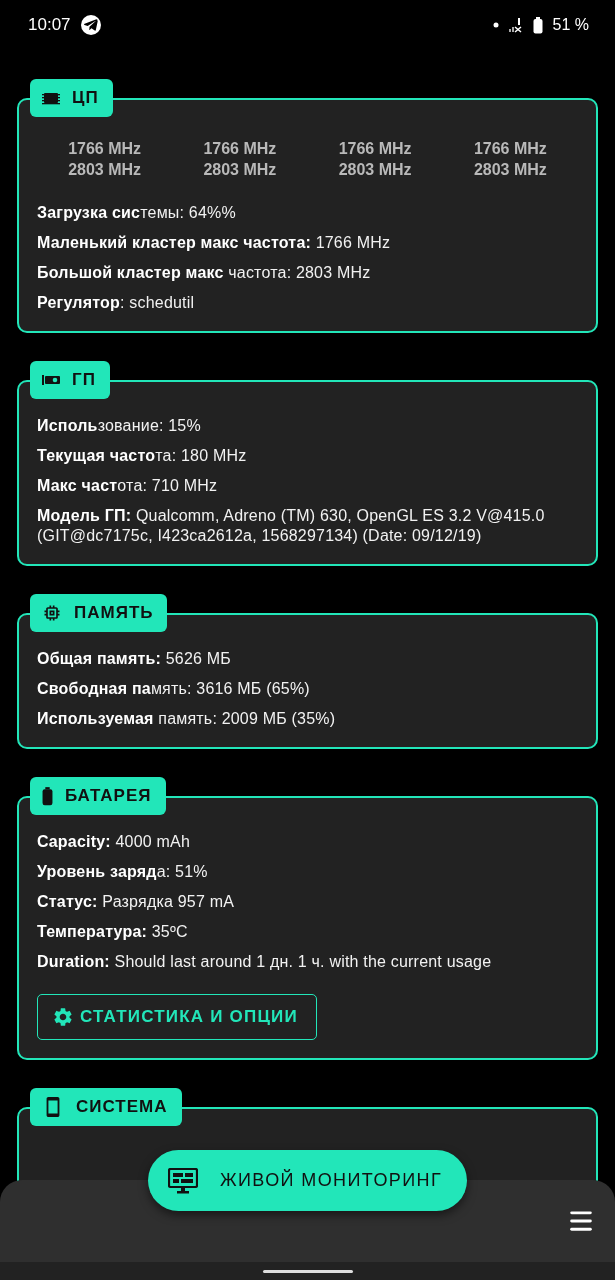 The height and width of the screenshot is (1280, 615). What do you see at coordinates (116, 303) in the screenshot?
I see `info-line: Регулятор: schedutil` at bounding box center [116, 303].